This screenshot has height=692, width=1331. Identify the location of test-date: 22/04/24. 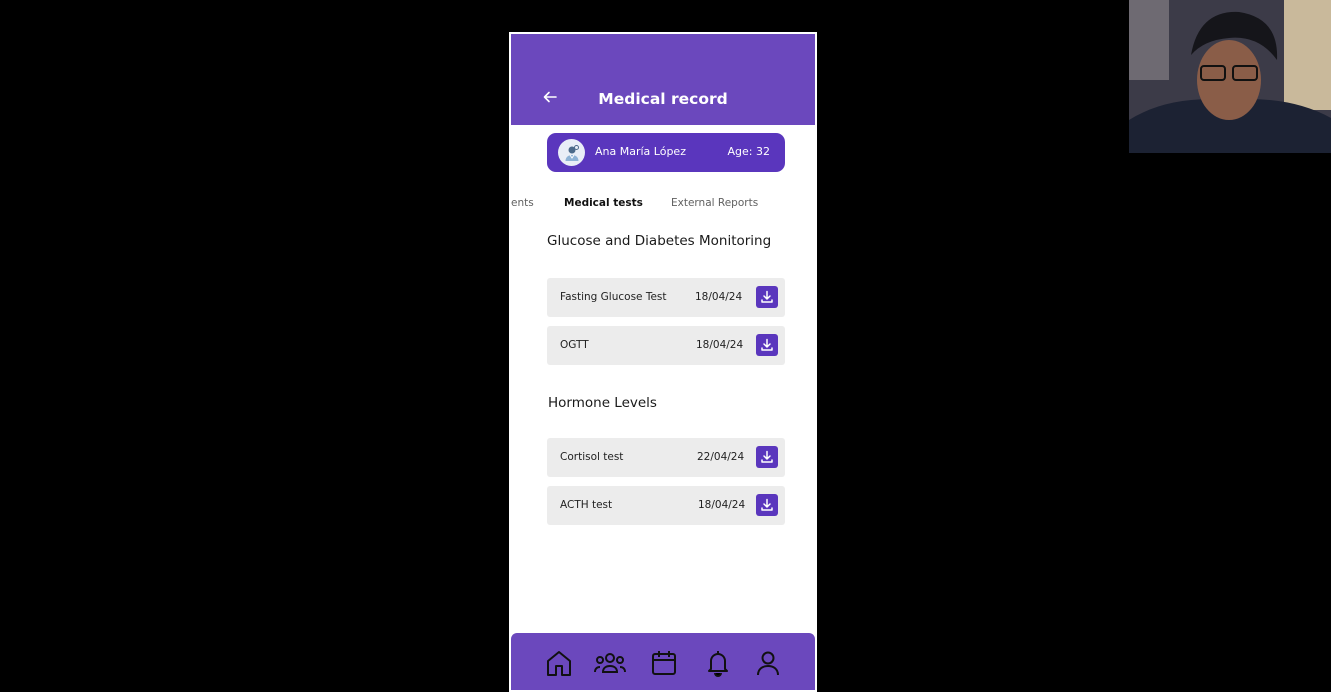
(721, 457).